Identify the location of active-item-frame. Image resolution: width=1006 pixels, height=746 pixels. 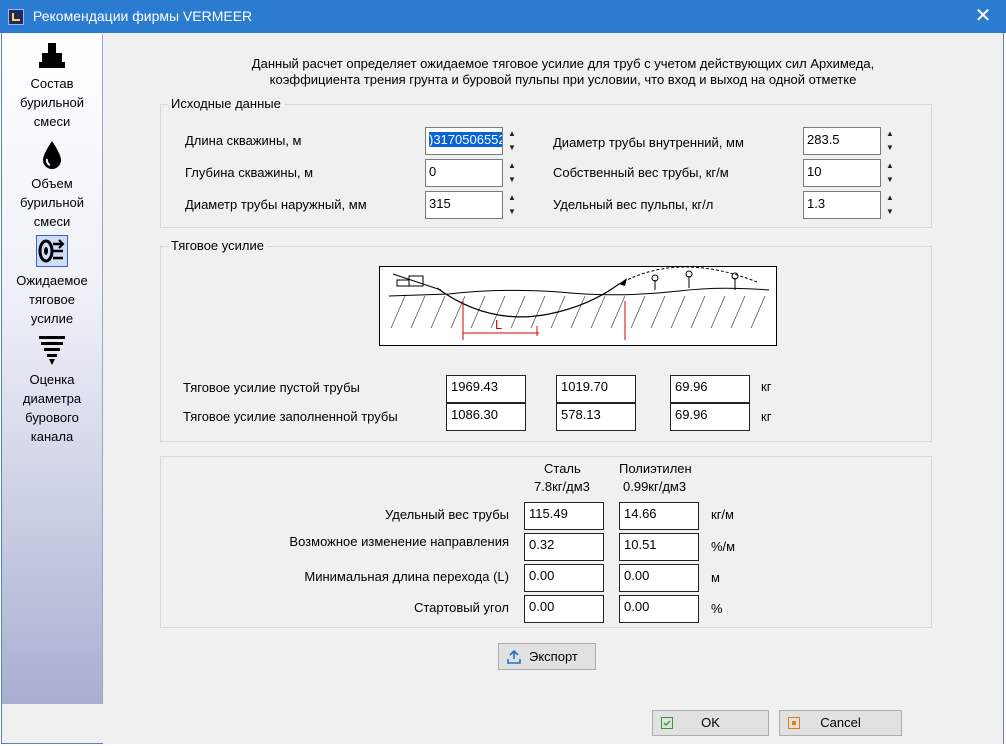
(52, 251).